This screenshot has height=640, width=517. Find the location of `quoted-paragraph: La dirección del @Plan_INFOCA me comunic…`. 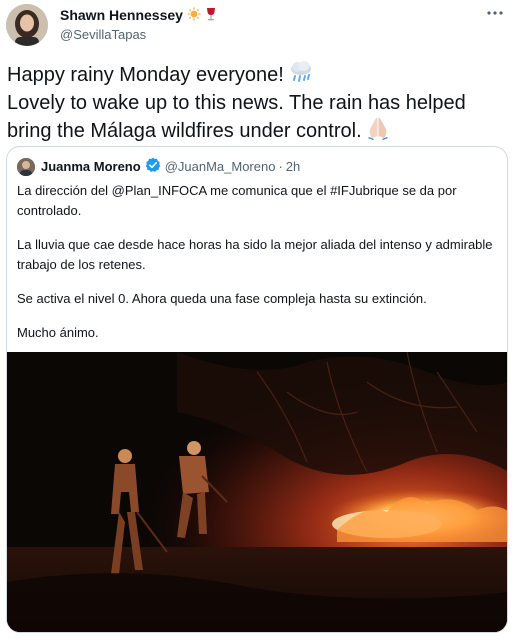

quoted-paragraph: La dirección del @Plan_INFOCA me comunic… is located at coordinates (237, 200).